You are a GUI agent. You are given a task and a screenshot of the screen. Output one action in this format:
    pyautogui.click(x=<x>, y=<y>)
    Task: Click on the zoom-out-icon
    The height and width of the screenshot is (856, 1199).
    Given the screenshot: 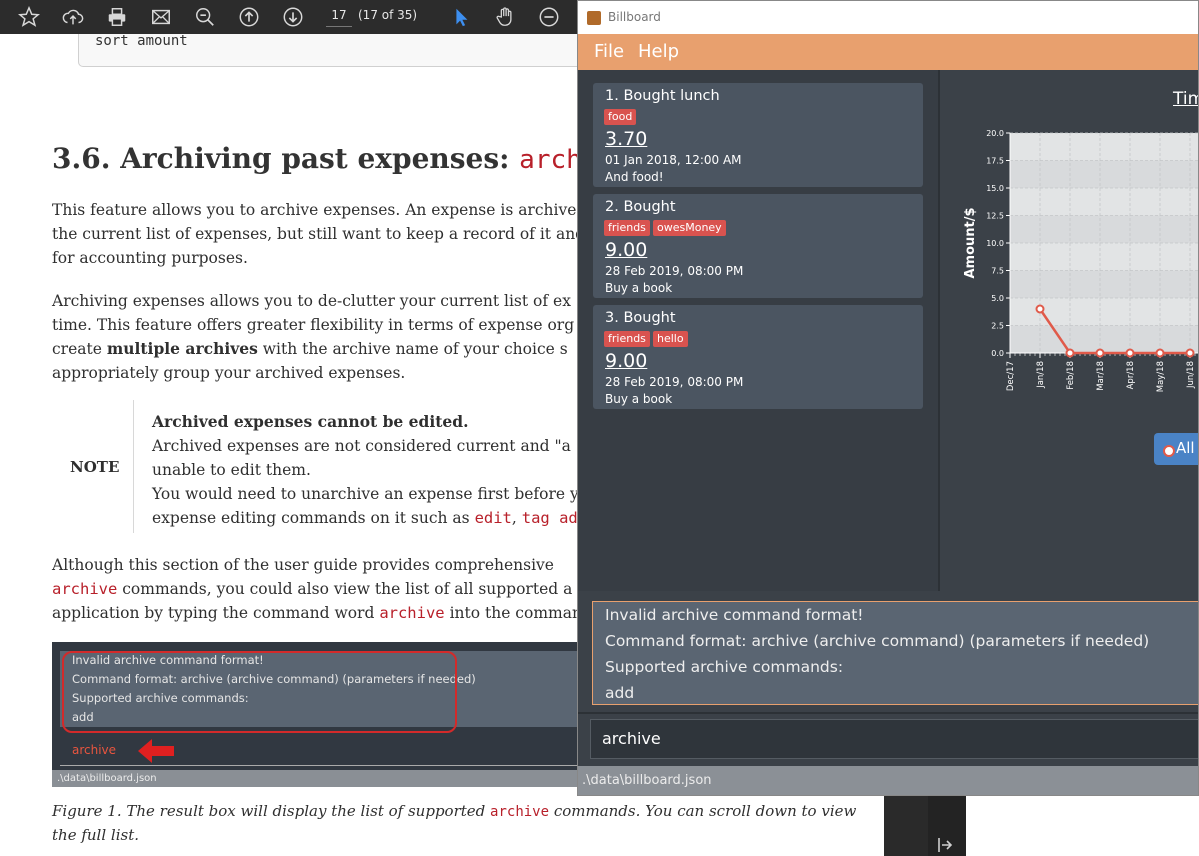 What is the action you would take?
    pyautogui.click(x=549, y=17)
    